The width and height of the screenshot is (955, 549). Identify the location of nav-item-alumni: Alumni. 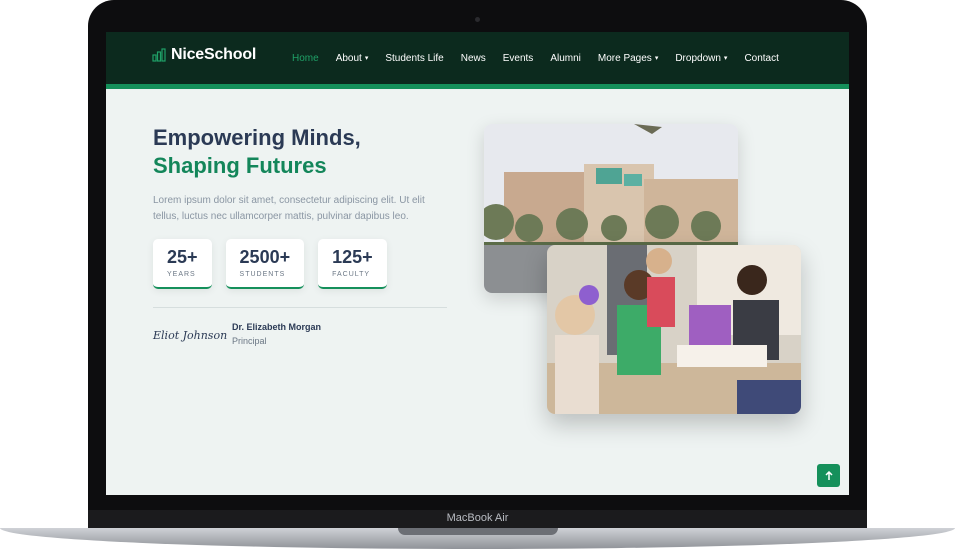
(565, 58).